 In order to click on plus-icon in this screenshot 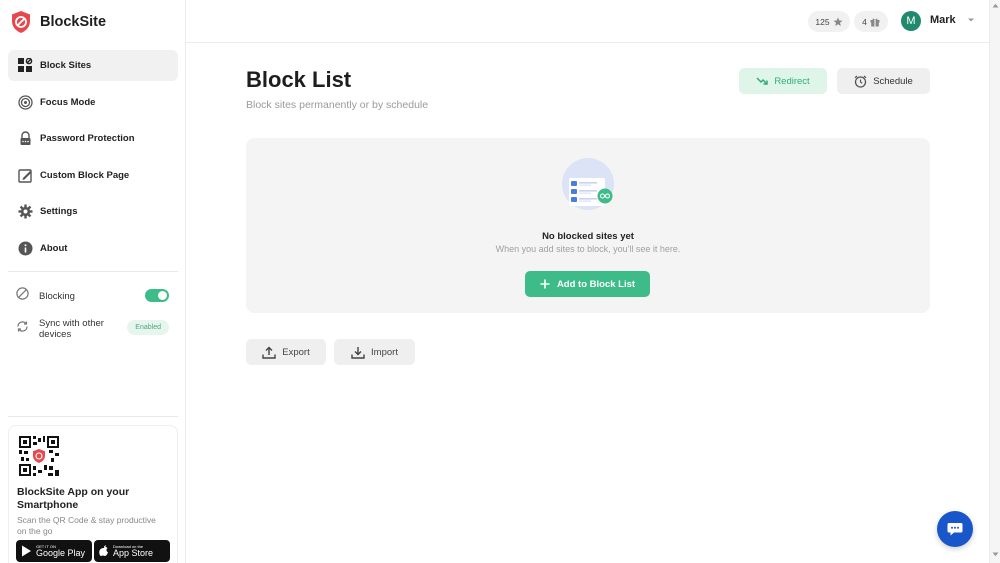, I will do `click(545, 284)`.